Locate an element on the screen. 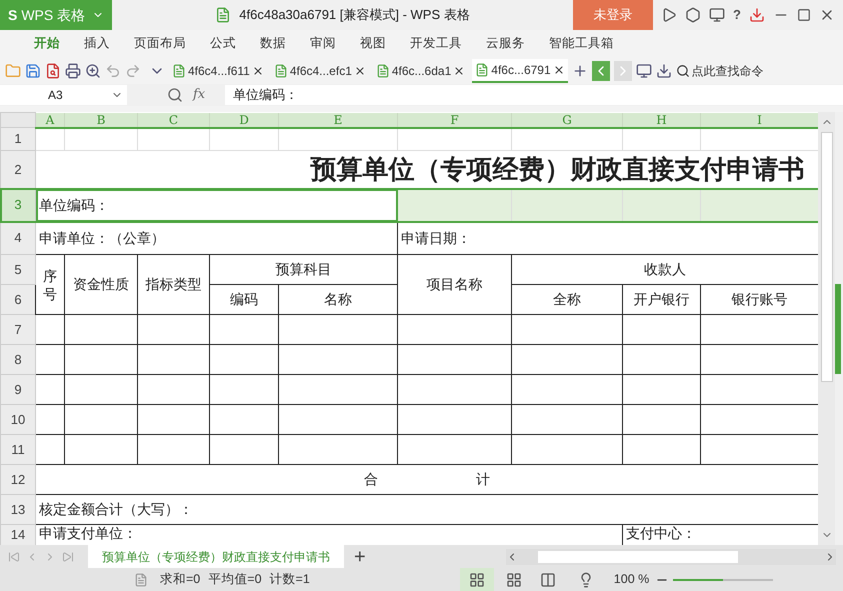 This screenshot has width=843, height=591. average-status: 平均值=0 is located at coordinates (235, 579).